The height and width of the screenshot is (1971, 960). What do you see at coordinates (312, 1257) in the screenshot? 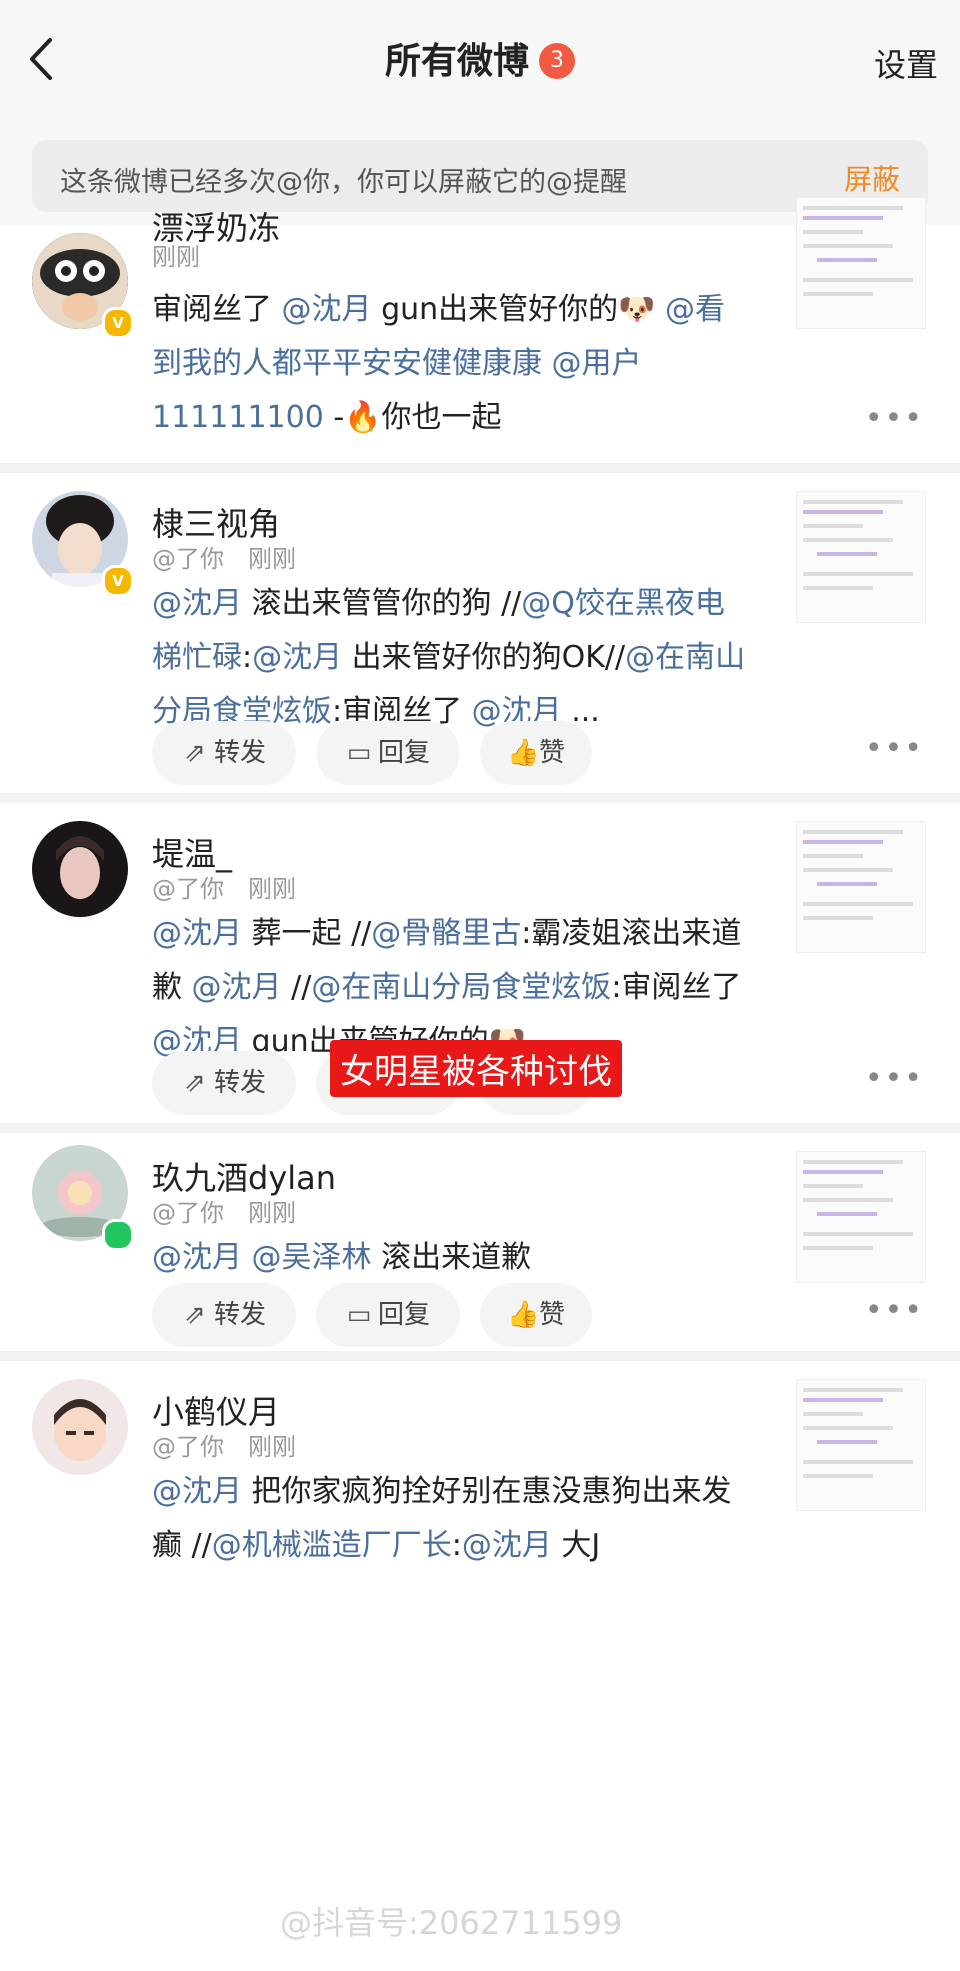
I see `mention-link: @吴泽林` at bounding box center [312, 1257].